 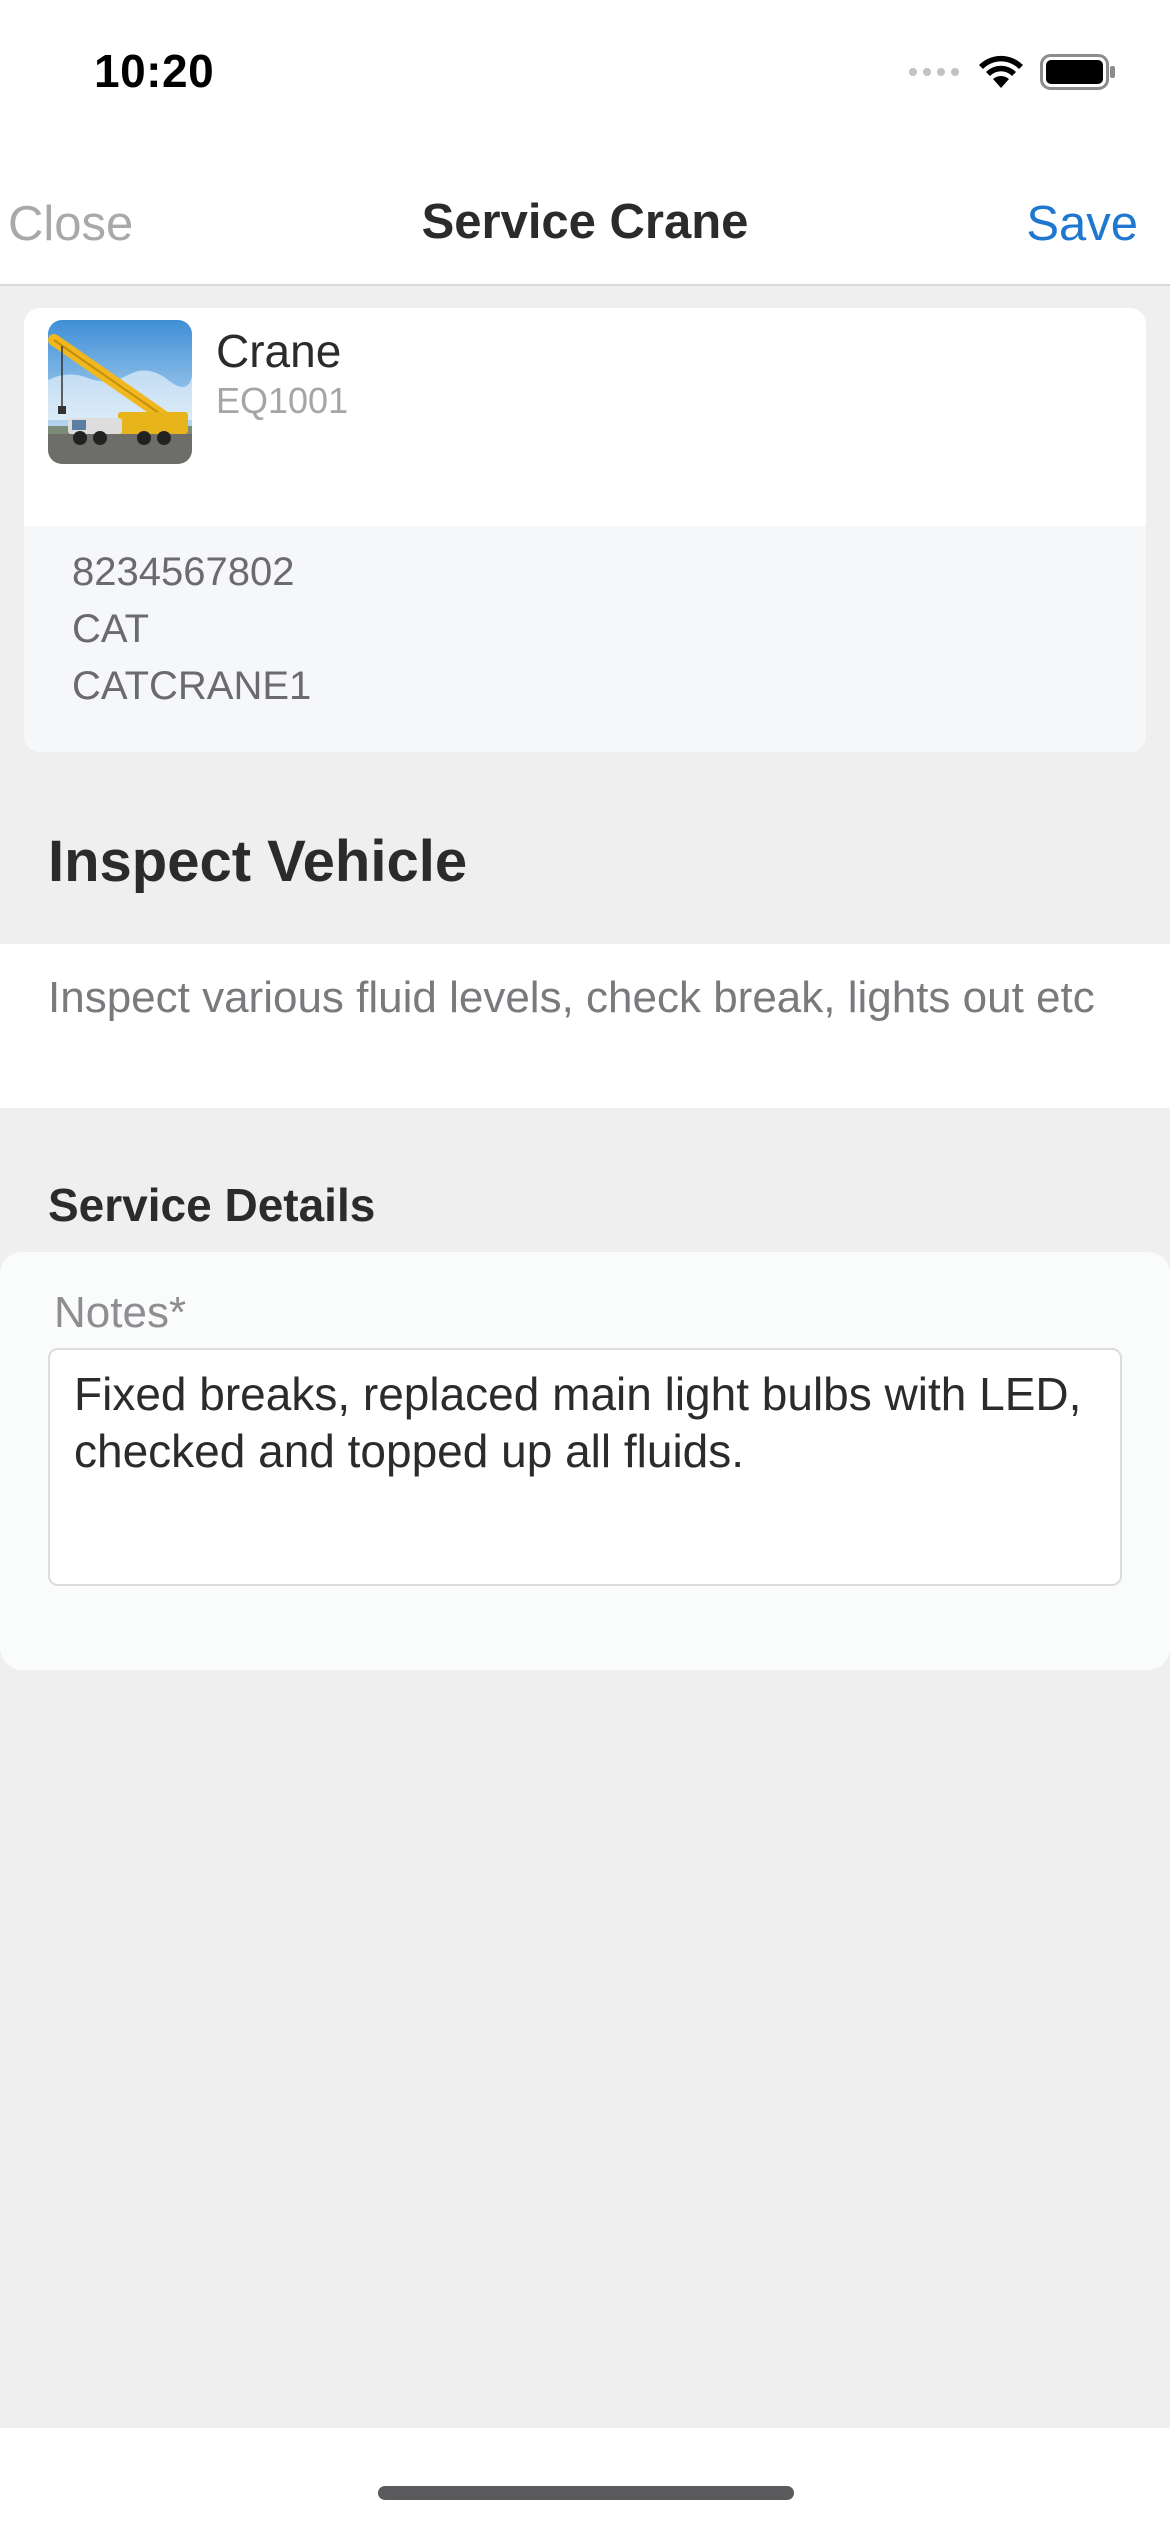 What do you see at coordinates (212, 1205) in the screenshot?
I see `service-details-heading: Service Details` at bounding box center [212, 1205].